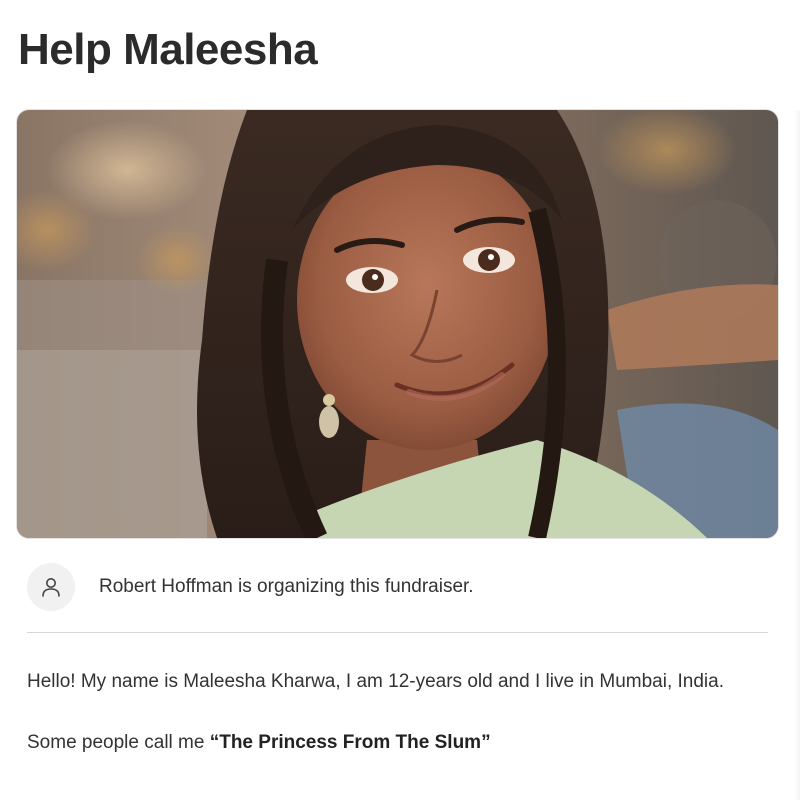 This screenshot has width=800, height=800. Describe the element at coordinates (350, 742) in the screenshot. I see `story-quote: “The Princess From The Slum”` at that location.